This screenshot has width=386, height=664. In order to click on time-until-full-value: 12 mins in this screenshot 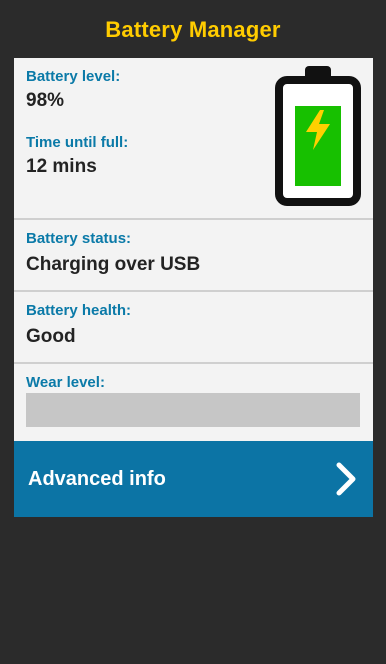, I will do `click(61, 166)`.